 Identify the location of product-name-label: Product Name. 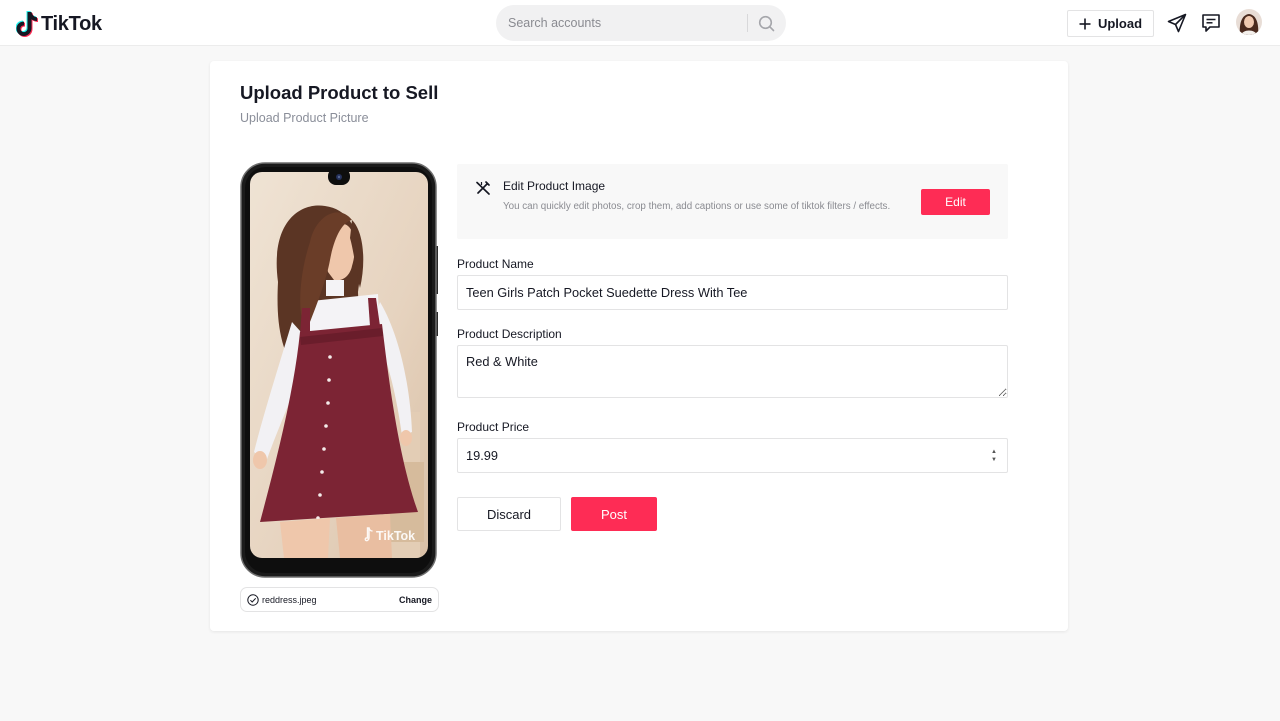
(495, 264).